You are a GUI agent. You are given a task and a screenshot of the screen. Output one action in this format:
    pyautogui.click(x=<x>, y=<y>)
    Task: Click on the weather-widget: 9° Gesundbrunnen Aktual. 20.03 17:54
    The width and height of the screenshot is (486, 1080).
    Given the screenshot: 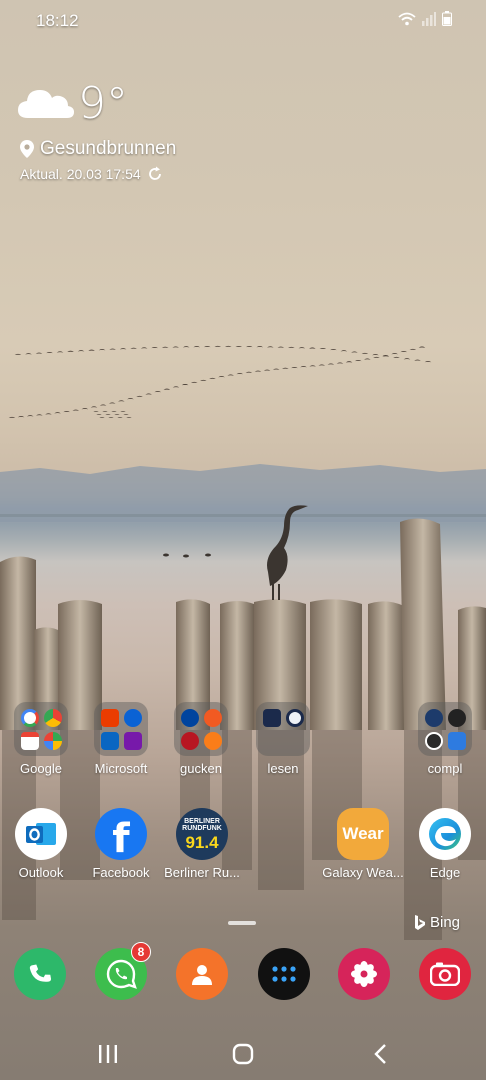 What is the action you would take?
    pyautogui.click(x=148, y=133)
    